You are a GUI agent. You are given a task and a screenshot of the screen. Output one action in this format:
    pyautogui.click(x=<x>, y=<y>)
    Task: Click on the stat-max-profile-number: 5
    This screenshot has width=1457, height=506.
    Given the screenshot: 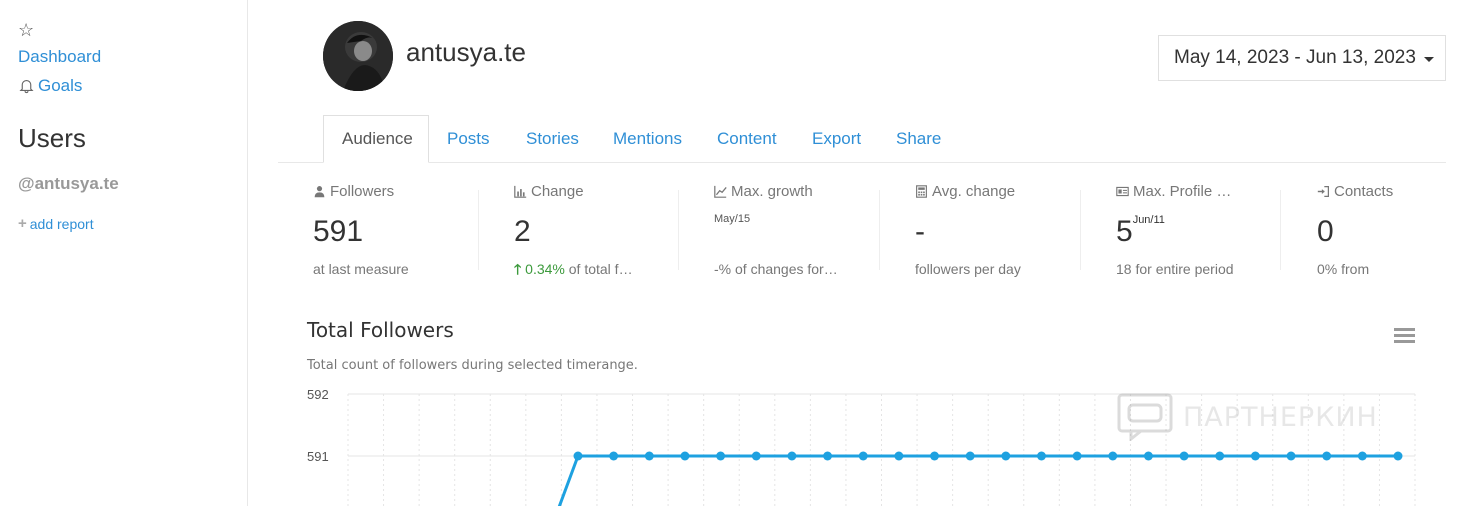 What is the action you would take?
    pyautogui.click(x=1124, y=231)
    